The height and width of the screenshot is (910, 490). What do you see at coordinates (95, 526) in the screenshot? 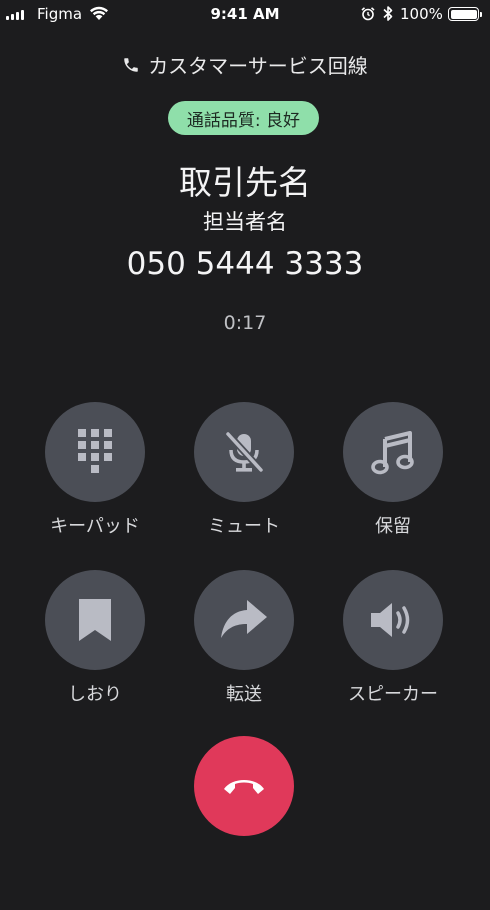
I see `keypad-label: キーパッド` at bounding box center [95, 526].